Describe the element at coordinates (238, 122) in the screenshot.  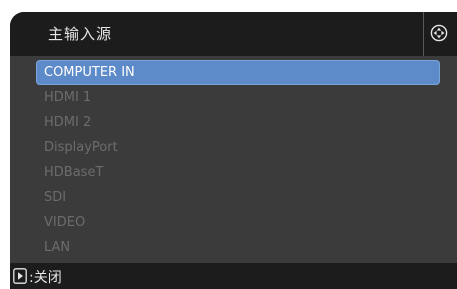
I see `input-item-hdmi-2: HDMI 2` at that location.